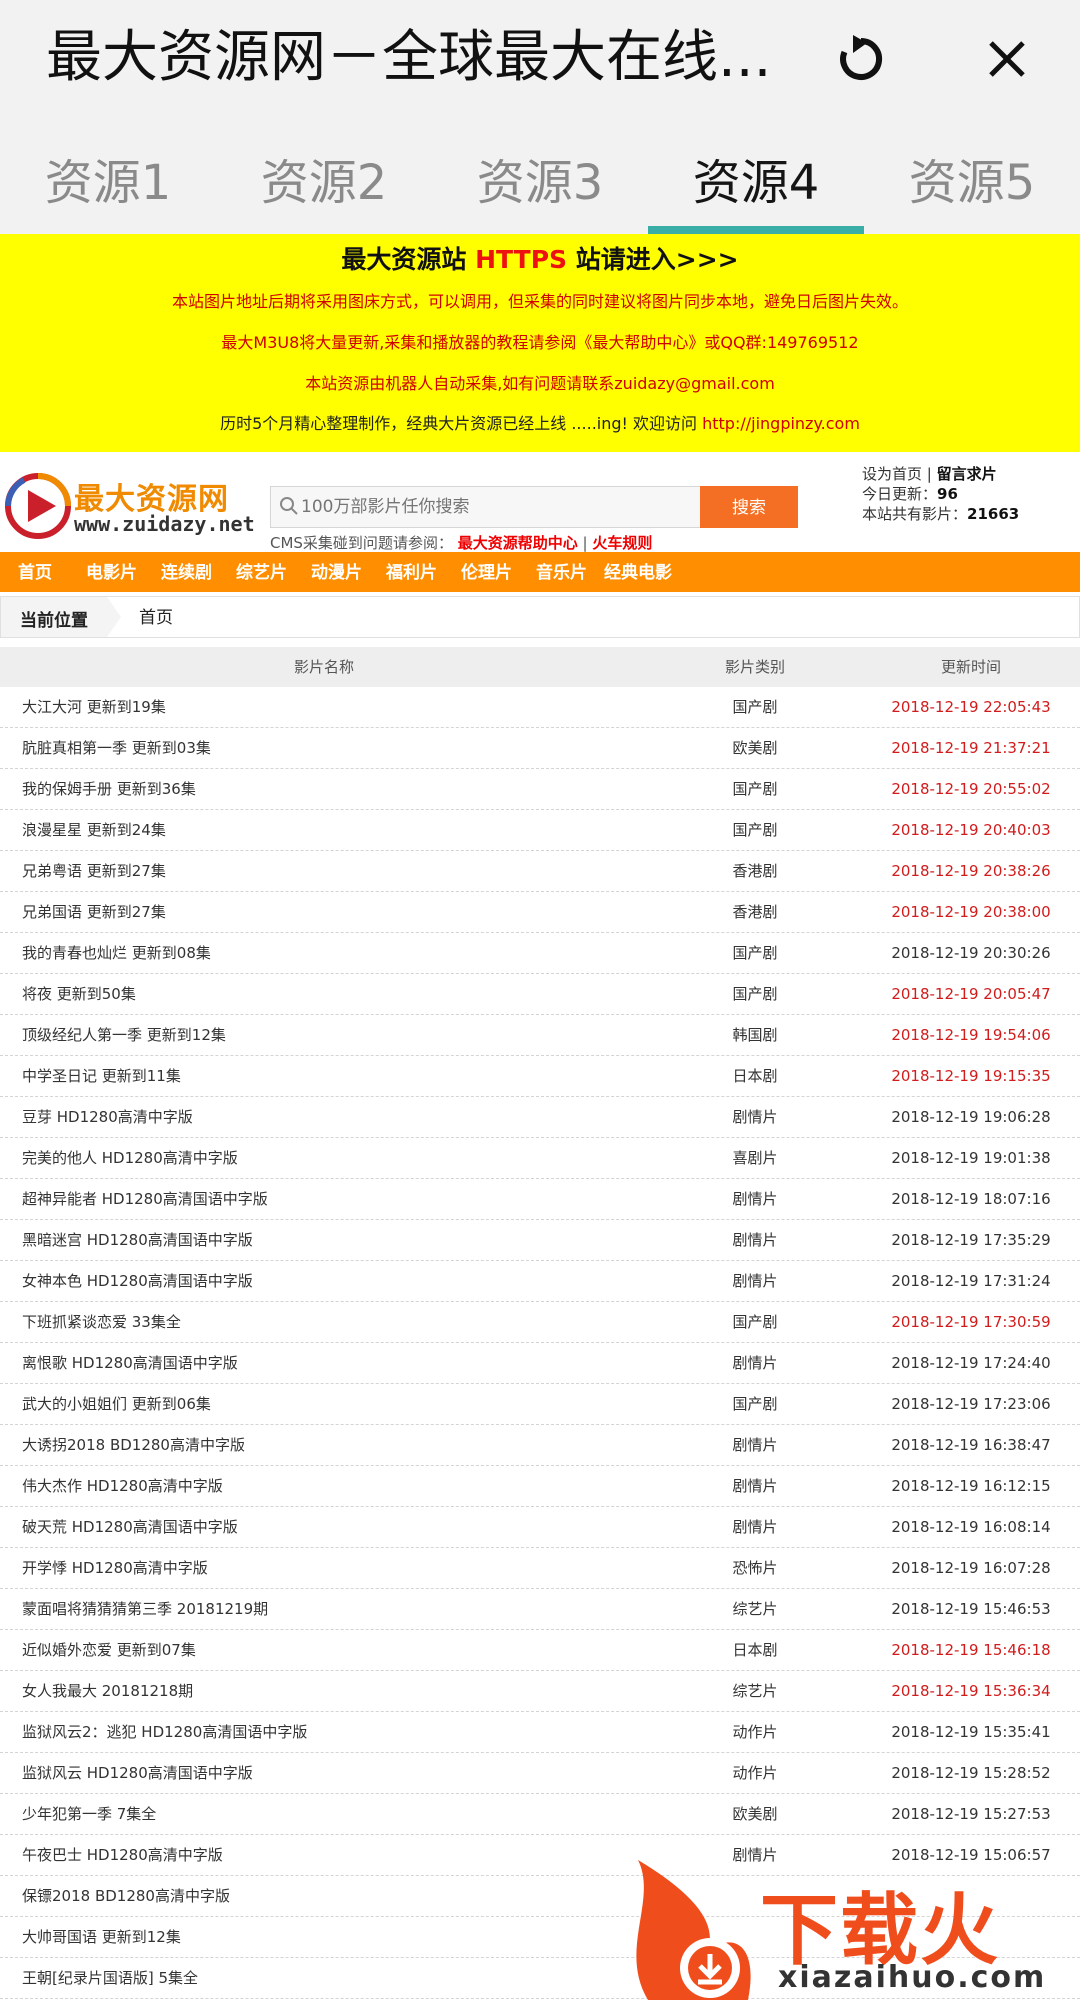 This screenshot has width=1080, height=2005. I want to click on nav-series: 连续剧, so click(186, 572).